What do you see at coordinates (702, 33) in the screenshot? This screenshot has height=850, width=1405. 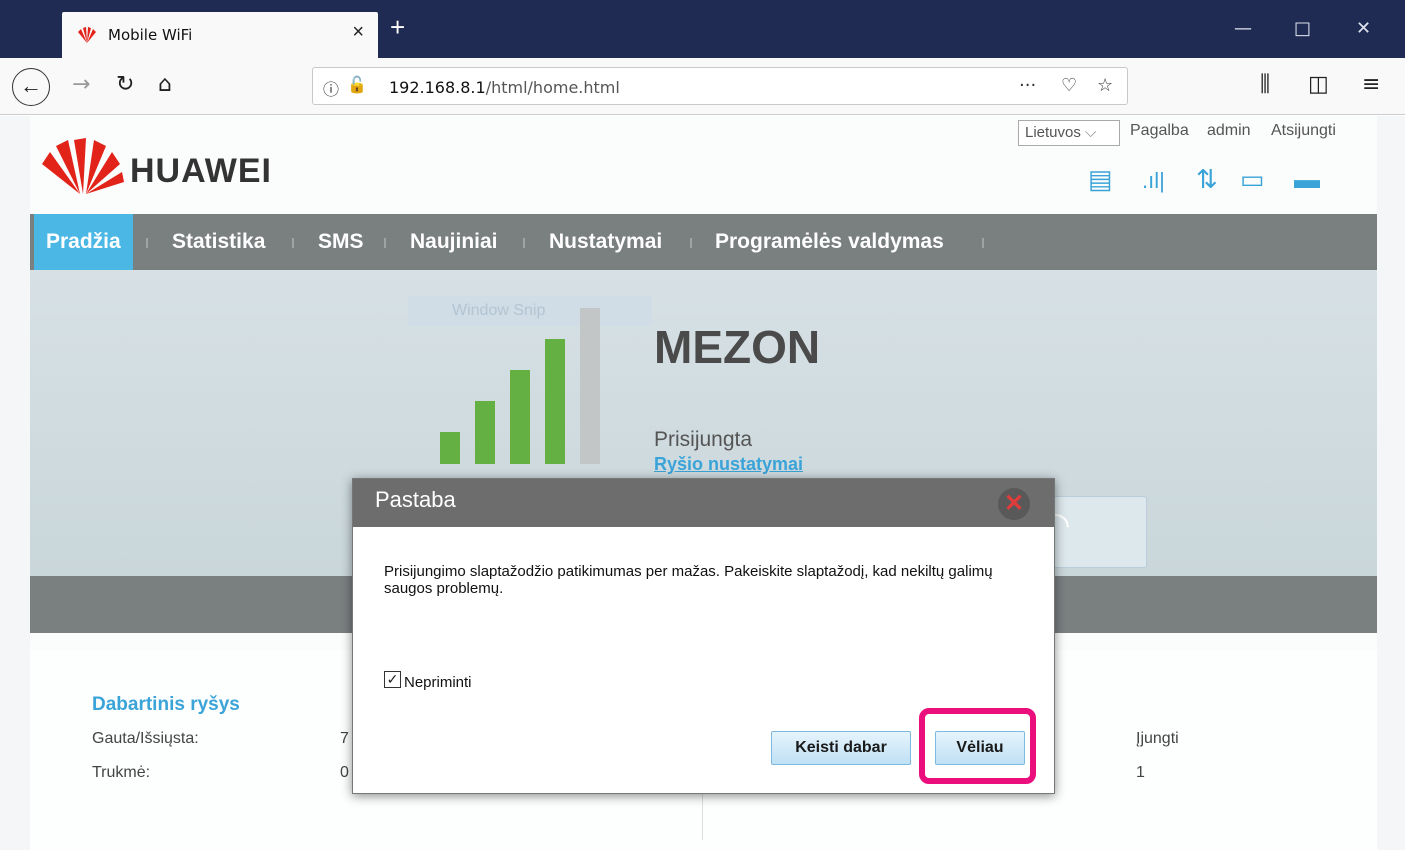 I see `browser-titlebar: Mobile WiFi × + — □ ✕` at bounding box center [702, 33].